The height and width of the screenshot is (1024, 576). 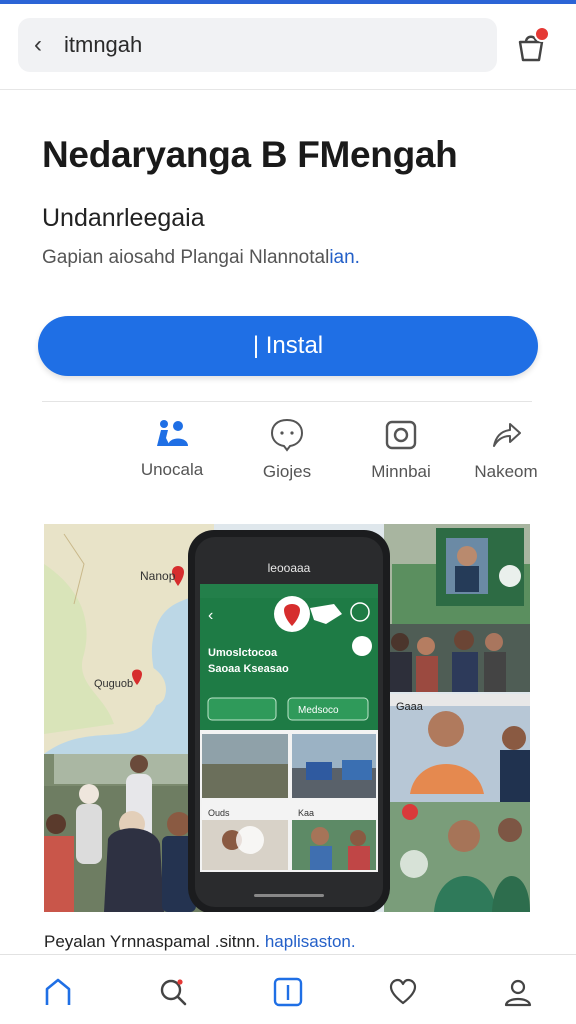 I want to click on nav-apps, so click(x=288, y=992).